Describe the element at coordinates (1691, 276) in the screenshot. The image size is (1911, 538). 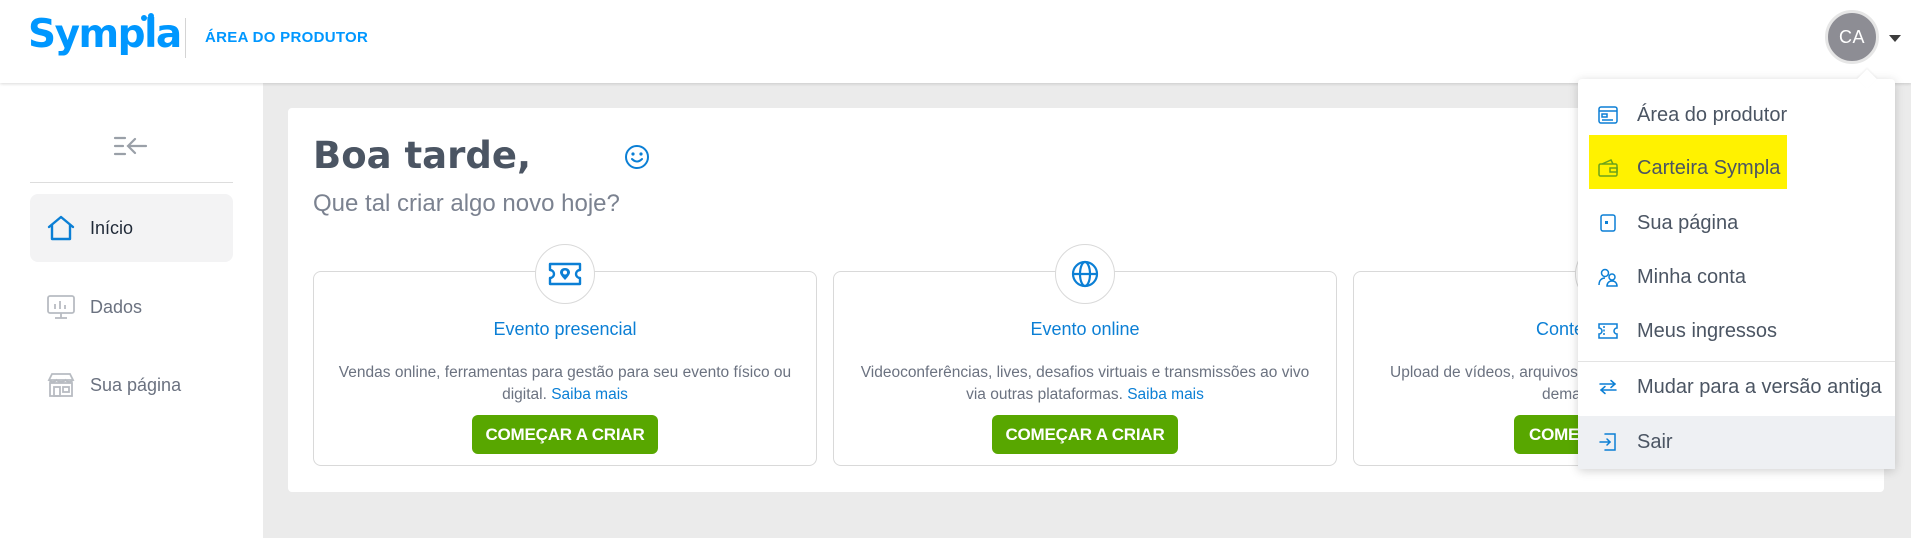
I see `menu-item-label: Minha conta` at that location.